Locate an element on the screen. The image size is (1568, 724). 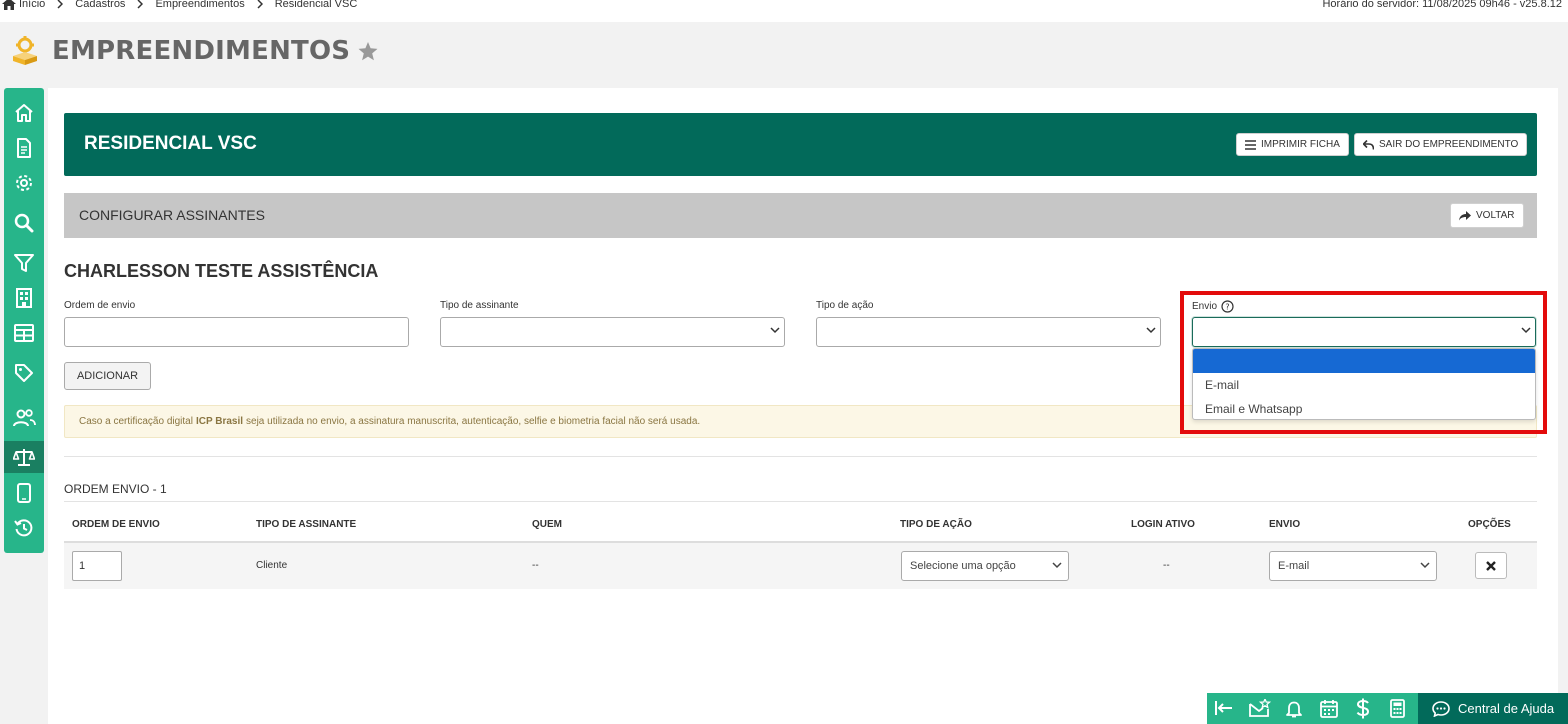
star-icon is located at coordinates (368, 51).